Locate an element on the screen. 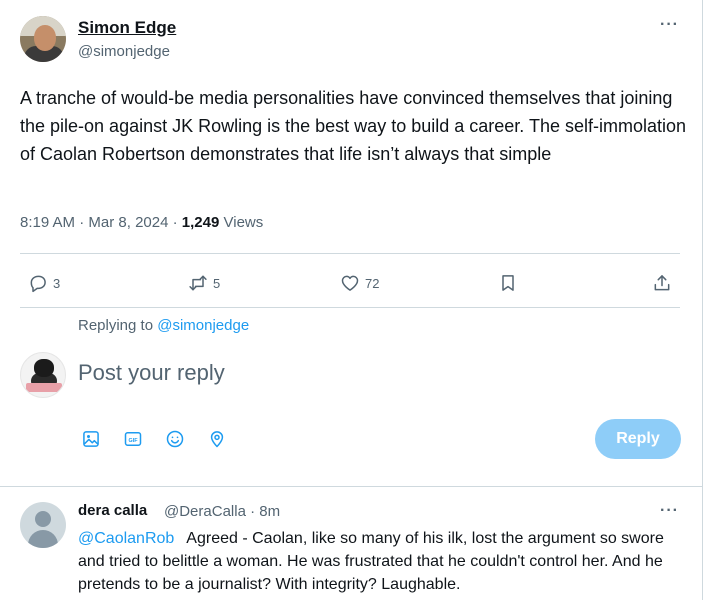 This screenshot has width=714, height=600. like-icon is located at coordinates (350, 283).